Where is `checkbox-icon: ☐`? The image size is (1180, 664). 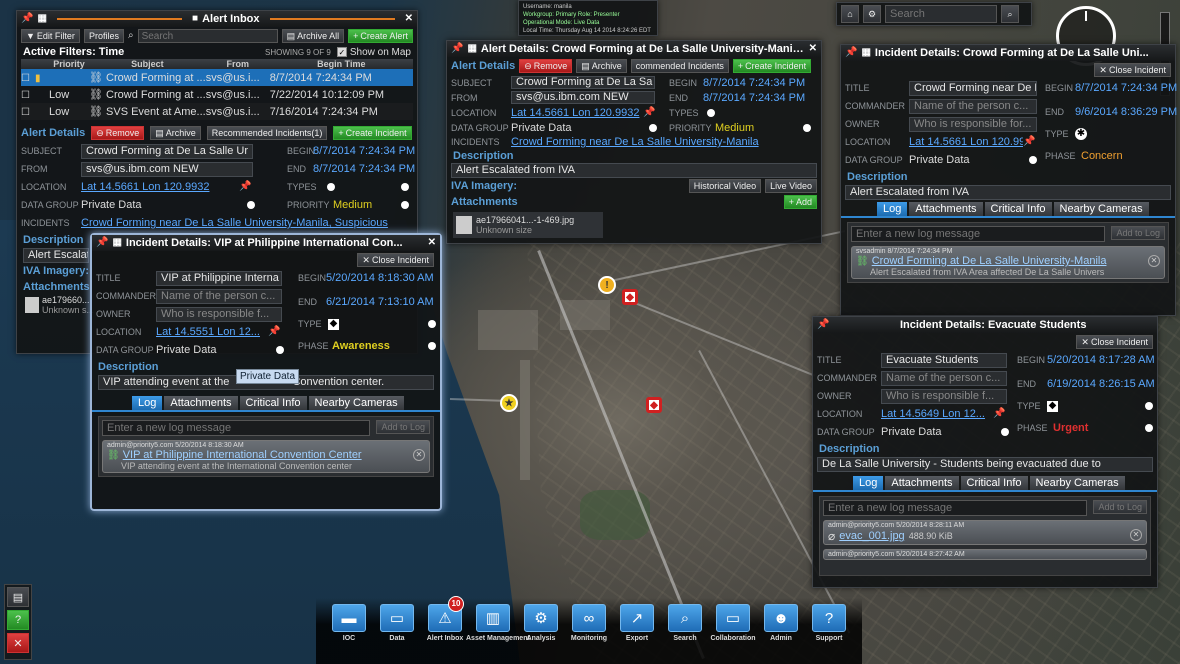 checkbox-icon: ☐ is located at coordinates (25, 112).